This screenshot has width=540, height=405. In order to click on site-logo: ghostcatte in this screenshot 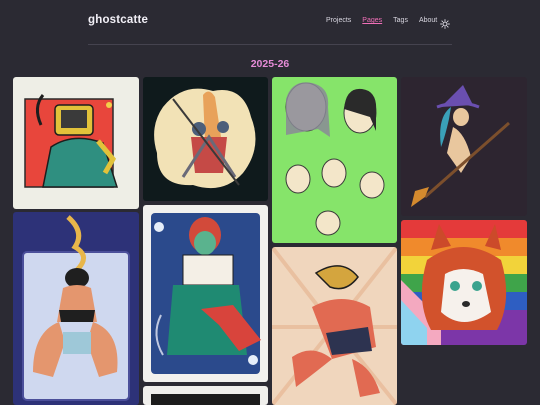, I will do `click(118, 20)`.